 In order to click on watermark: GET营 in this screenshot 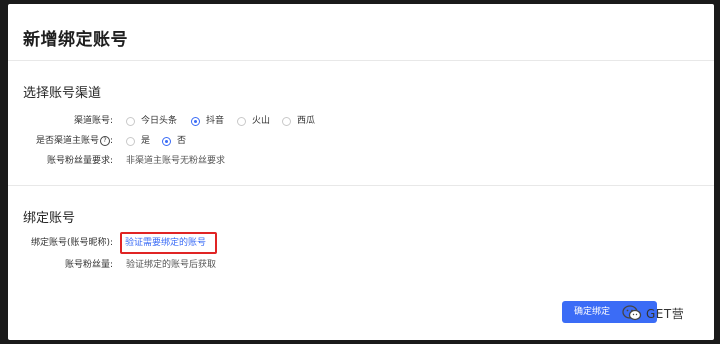, I will do `click(653, 313)`.